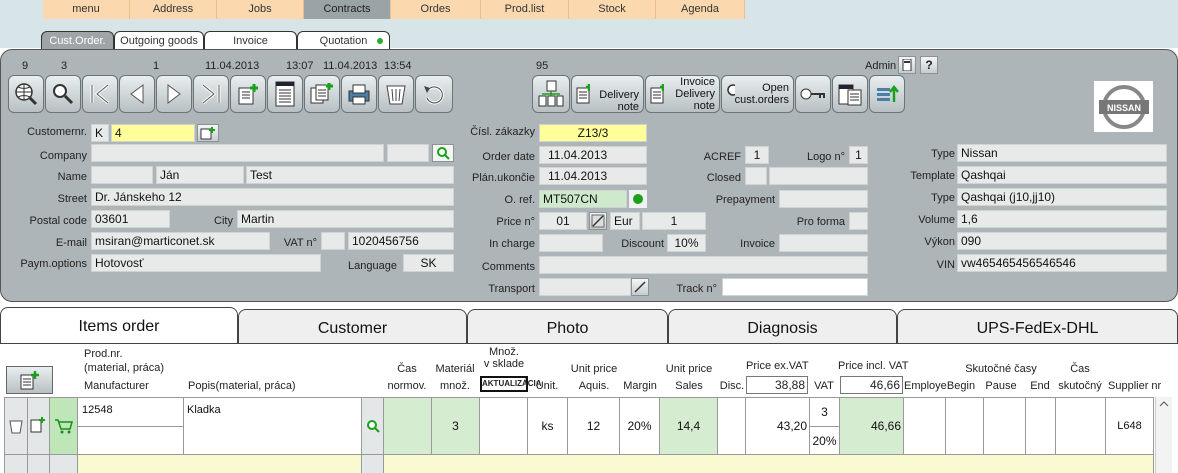 The height and width of the screenshot is (473, 1178). Describe the element at coordinates (373, 464) in the screenshot. I see `row2-search-cell` at that location.